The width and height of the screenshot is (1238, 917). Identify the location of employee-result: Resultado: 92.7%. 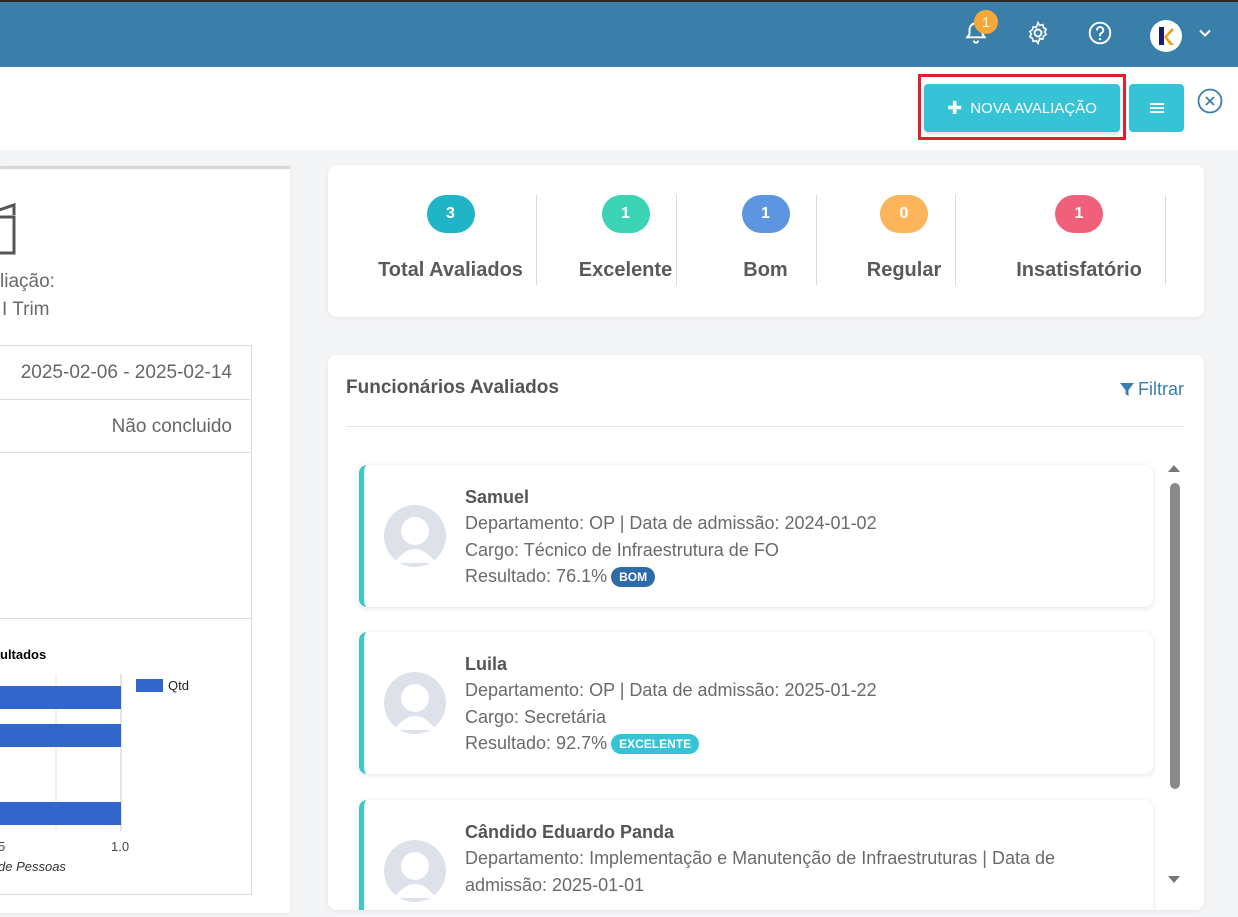
(536, 743).